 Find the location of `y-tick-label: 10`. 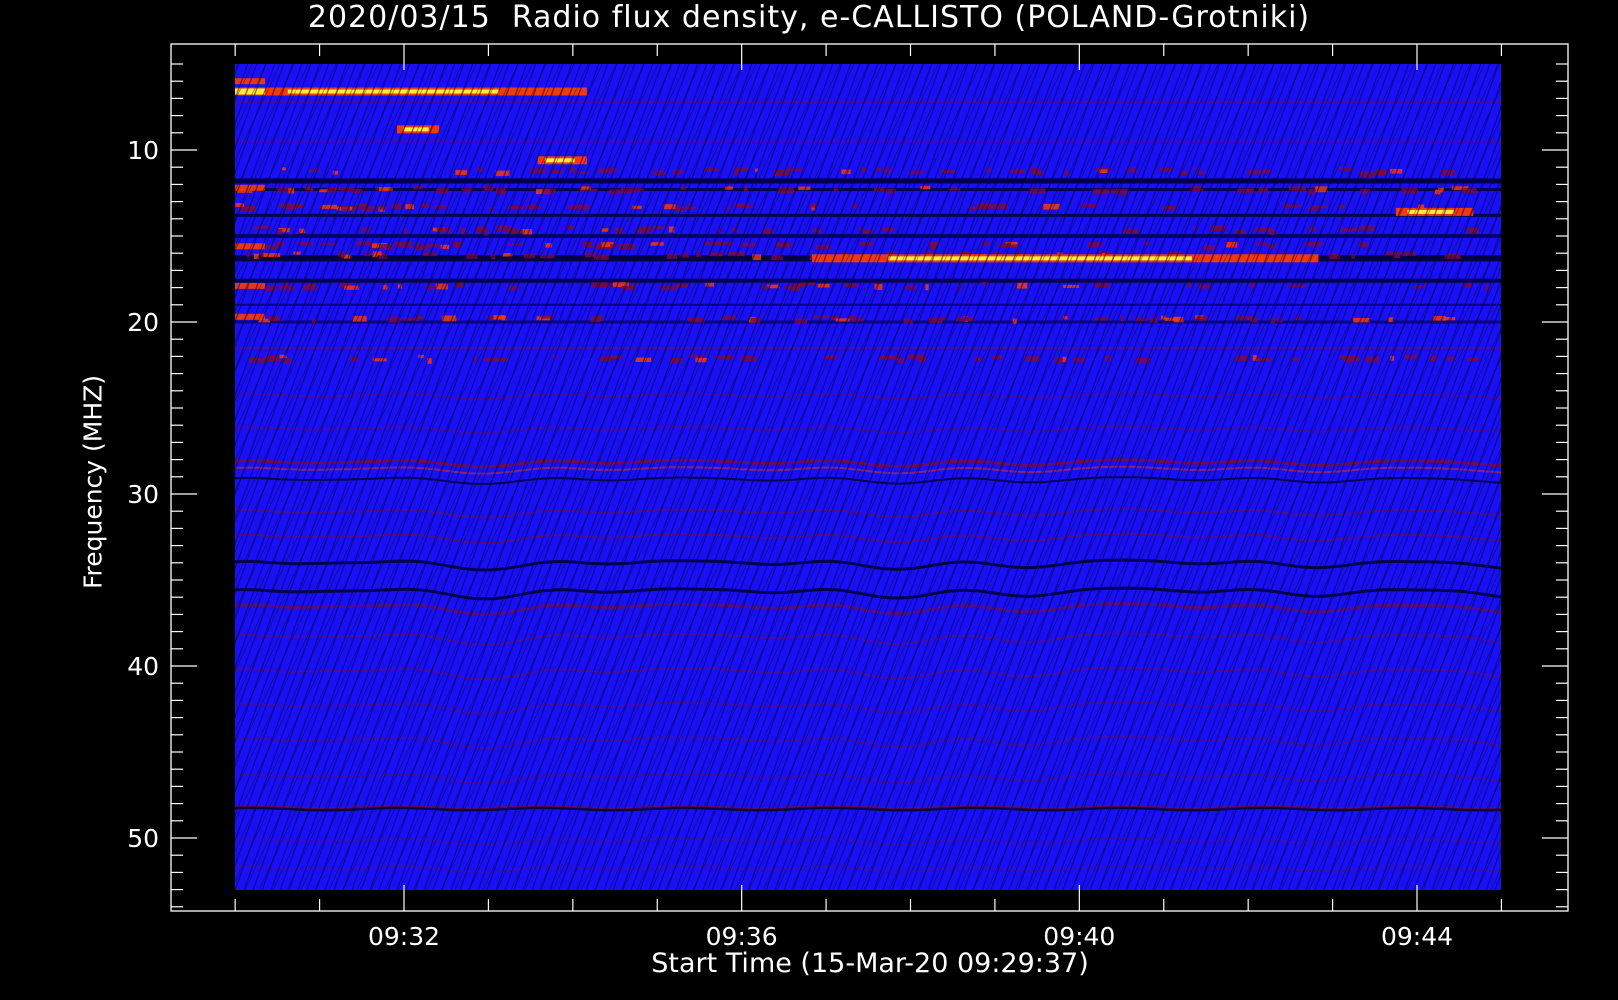

y-tick-label: 10 is located at coordinates (143, 150).